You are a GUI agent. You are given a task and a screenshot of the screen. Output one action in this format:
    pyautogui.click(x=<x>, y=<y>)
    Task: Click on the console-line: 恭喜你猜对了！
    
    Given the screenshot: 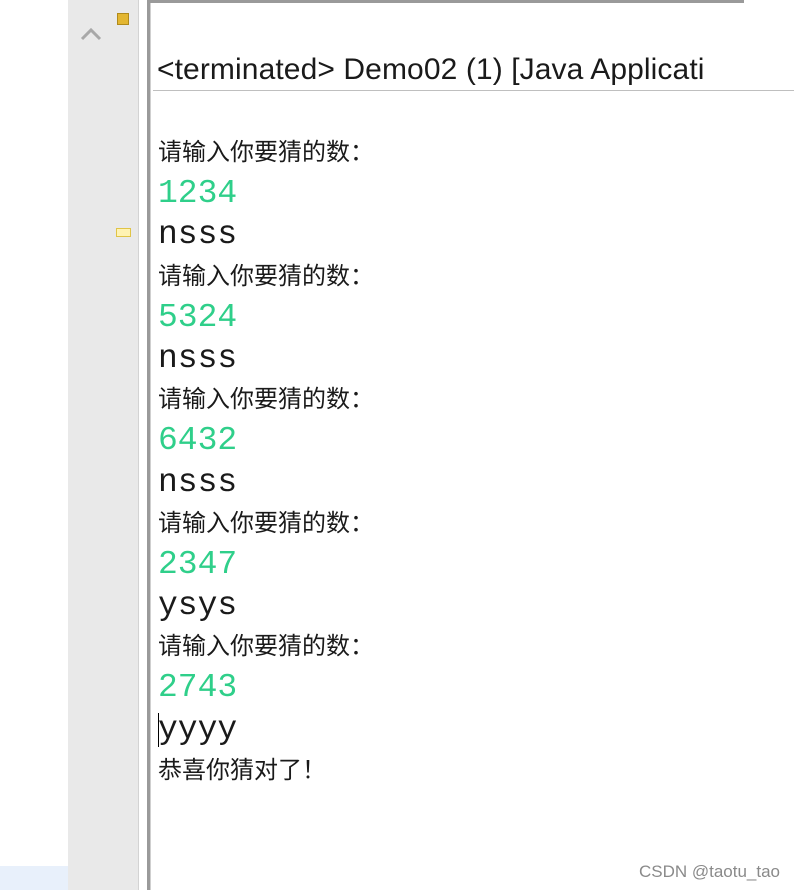 What is the action you would take?
    pyautogui.click(x=468, y=770)
    